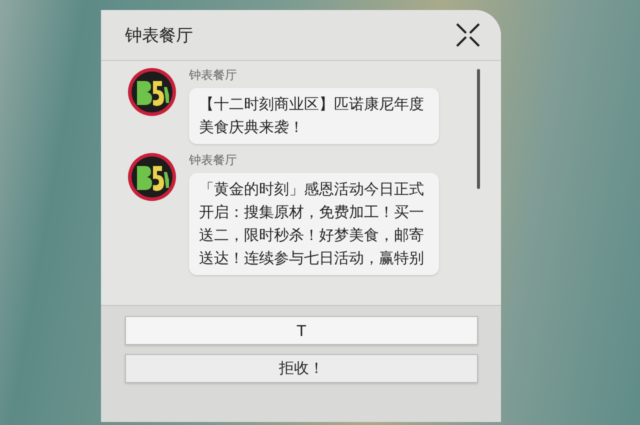 This screenshot has height=425, width=640. I want to click on close-button, so click(468, 35).